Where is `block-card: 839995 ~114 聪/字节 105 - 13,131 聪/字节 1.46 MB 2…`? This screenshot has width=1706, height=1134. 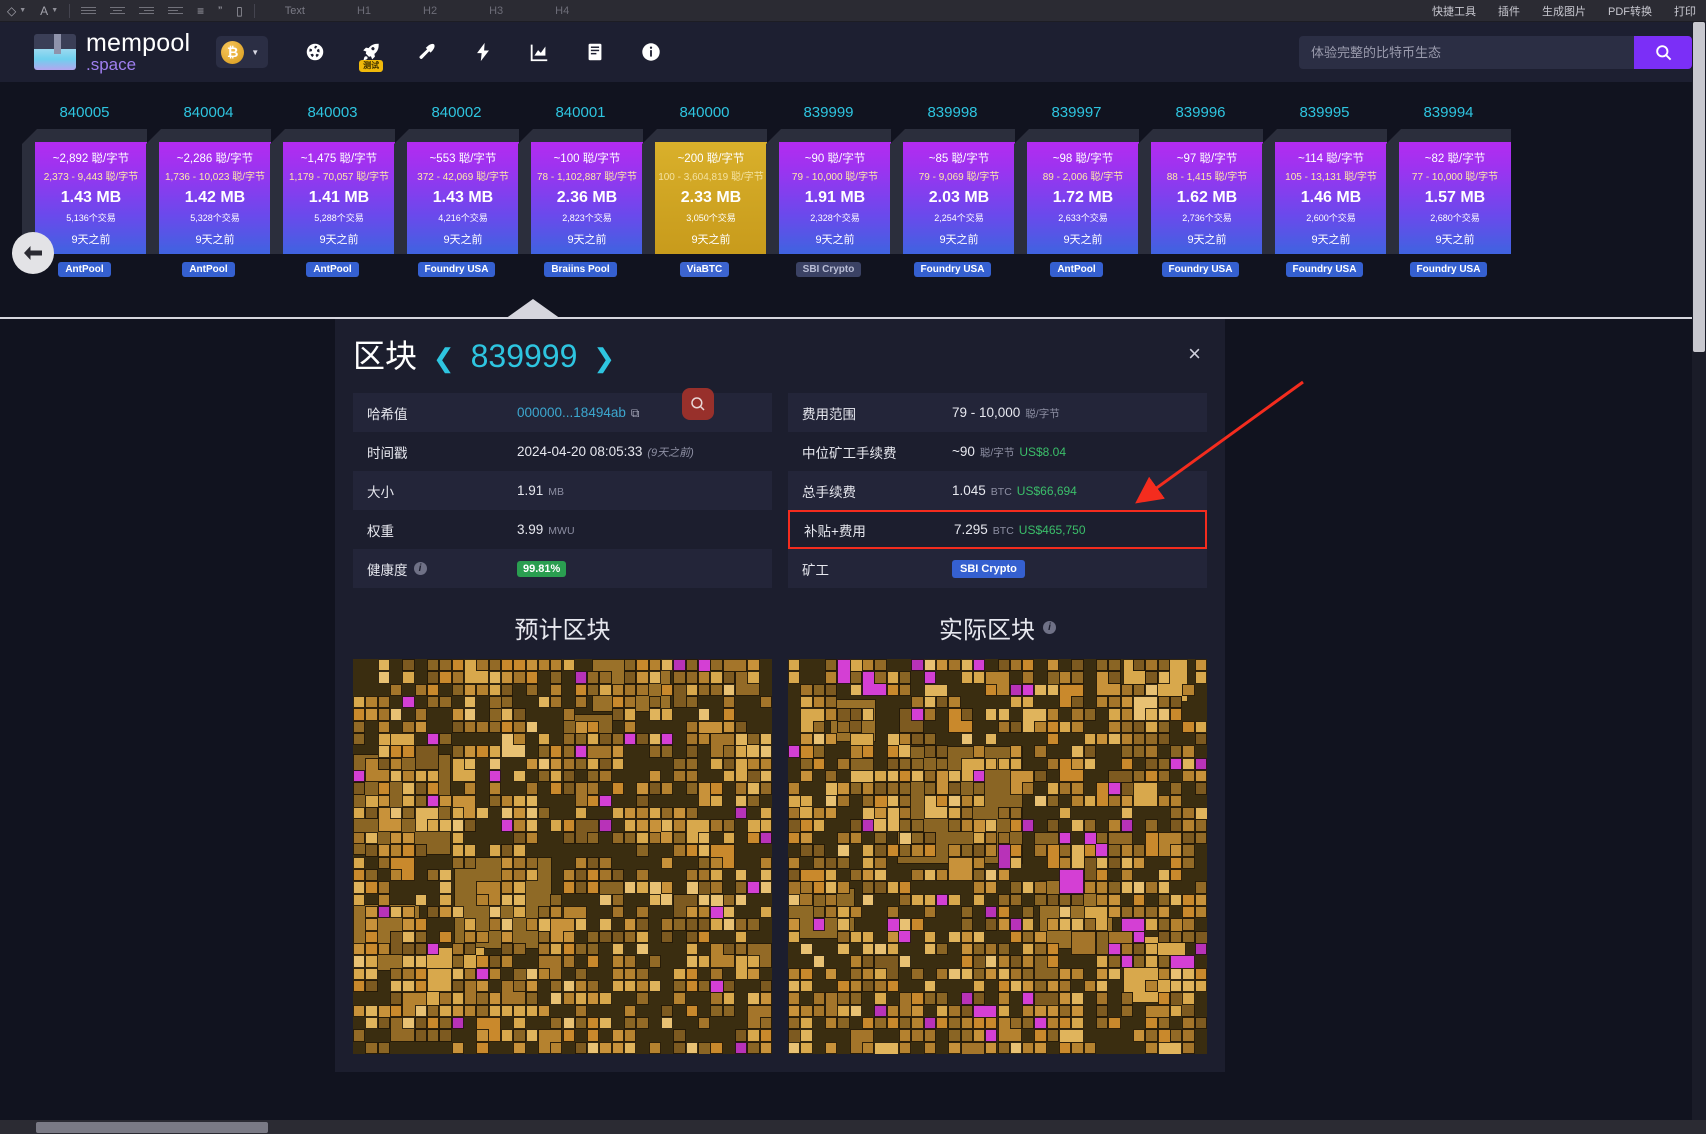 block-card: 839995 ~114 聪/字节 105 - 13,131 聪/字节 1.46 MB 2… is located at coordinates (1324, 190).